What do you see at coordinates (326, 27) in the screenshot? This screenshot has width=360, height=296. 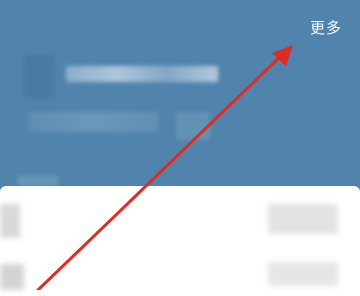 I see `more-button: 更多` at bounding box center [326, 27].